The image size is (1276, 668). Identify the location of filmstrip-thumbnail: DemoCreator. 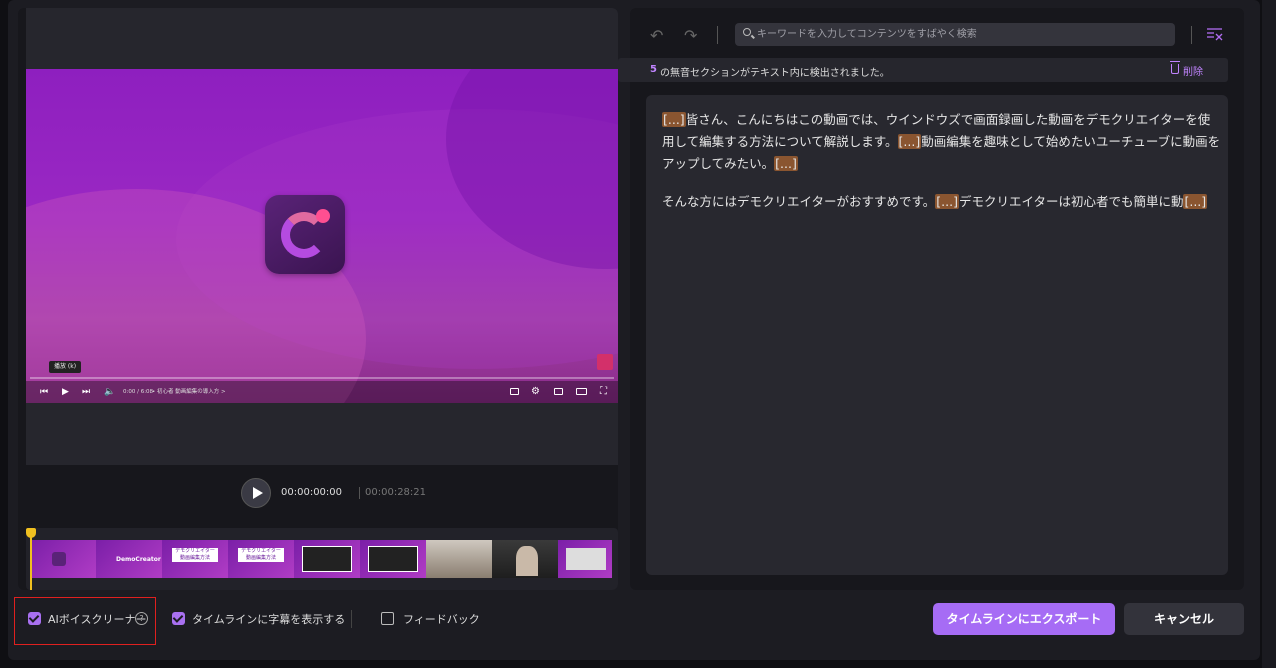
(129, 559).